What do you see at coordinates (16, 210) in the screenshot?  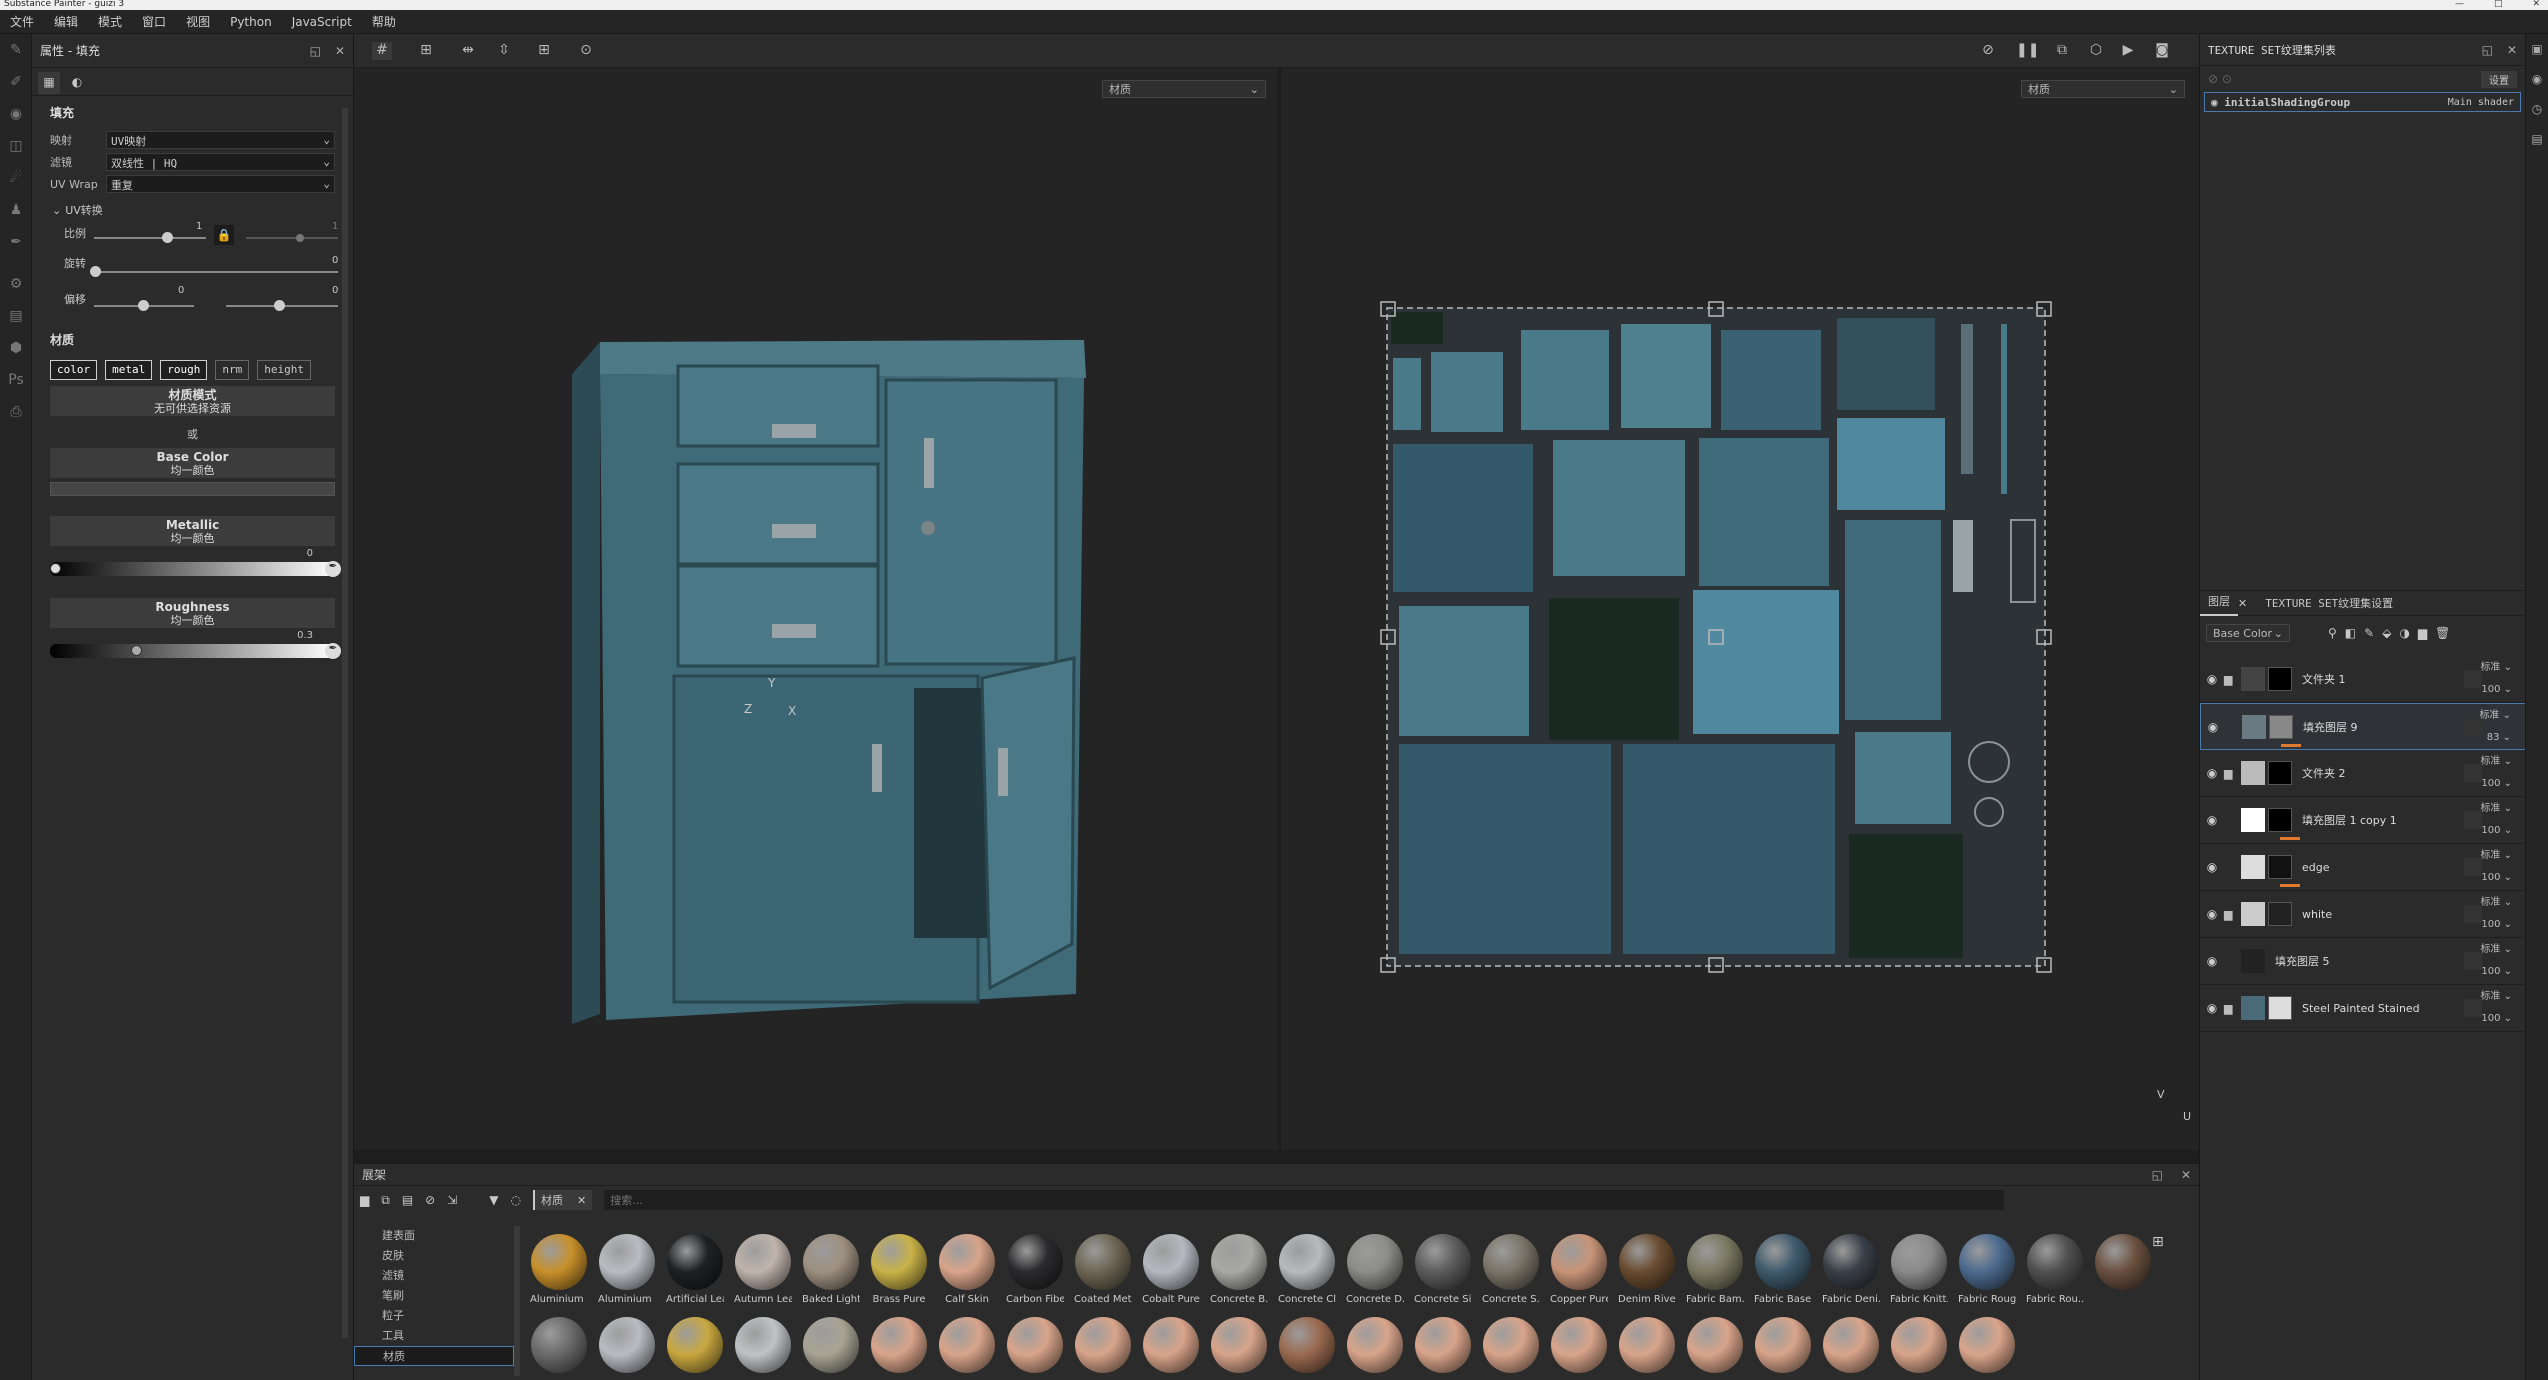 I see `clone-icon: ♟` at bounding box center [16, 210].